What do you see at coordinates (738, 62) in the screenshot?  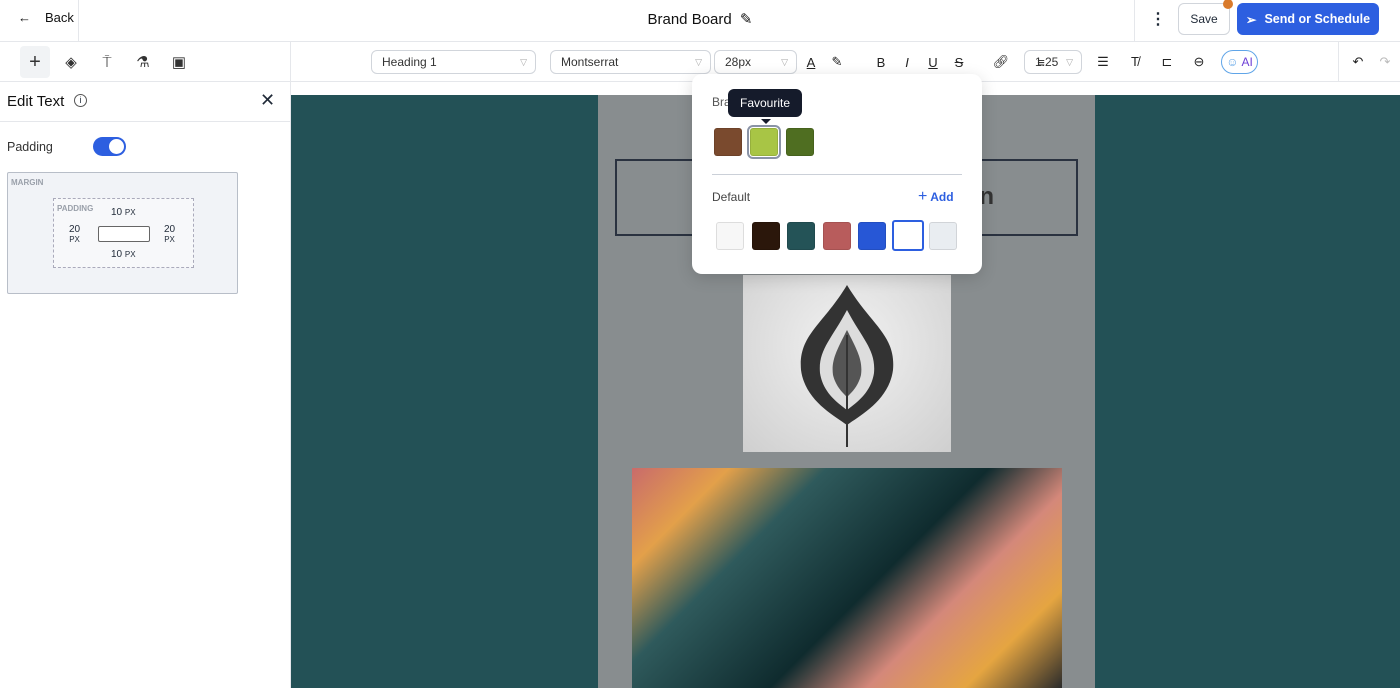 I see `font-size-value: 28px` at bounding box center [738, 62].